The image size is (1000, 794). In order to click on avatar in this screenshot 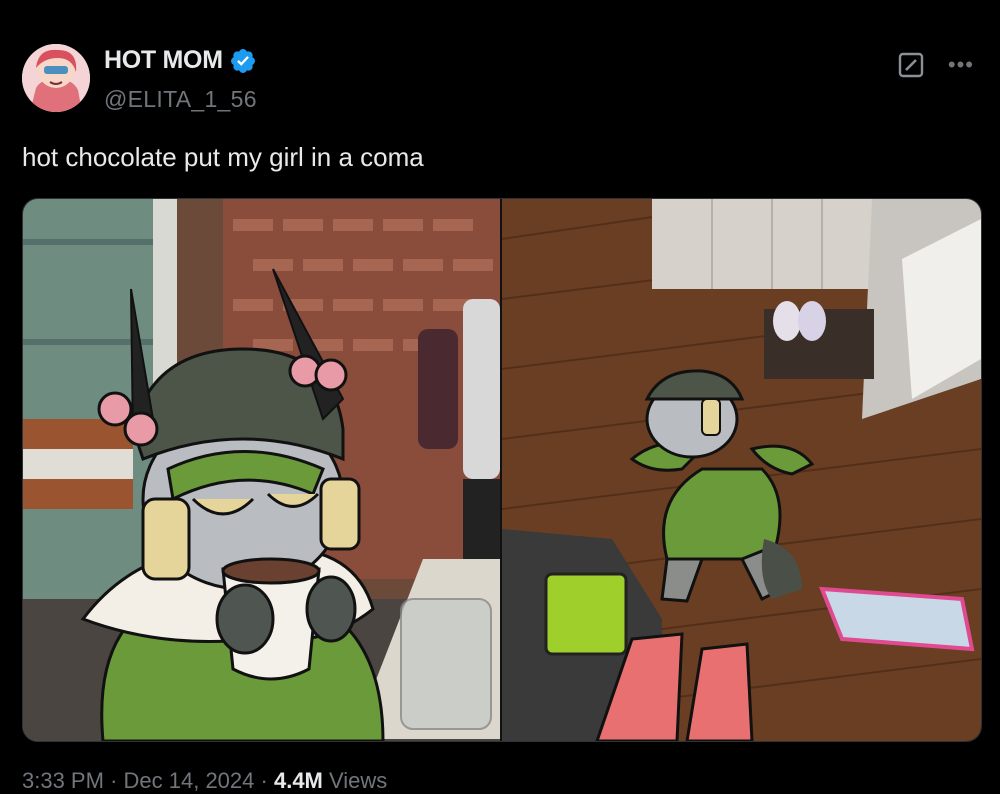, I will do `click(56, 78)`.